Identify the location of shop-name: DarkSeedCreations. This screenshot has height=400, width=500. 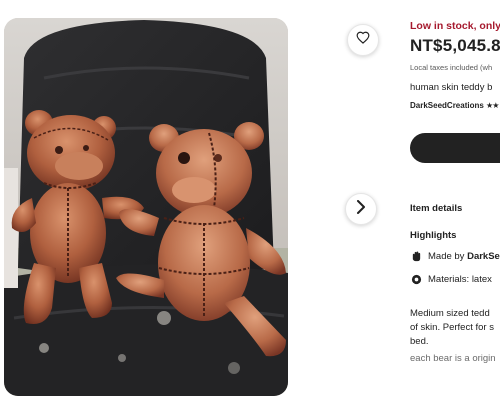
(447, 105).